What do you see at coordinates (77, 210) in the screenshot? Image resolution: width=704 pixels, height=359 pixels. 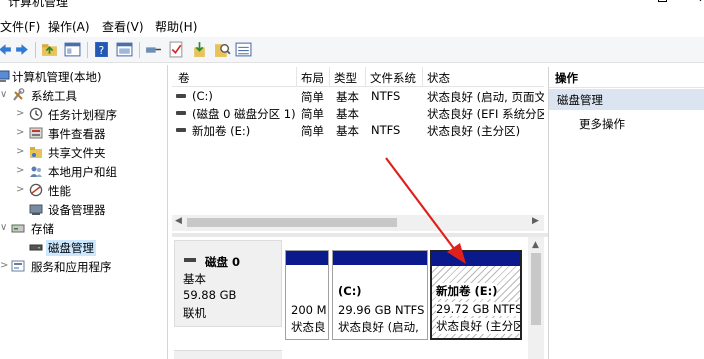 I see `tree-item-label: 设备管理器` at bounding box center [77, 210].